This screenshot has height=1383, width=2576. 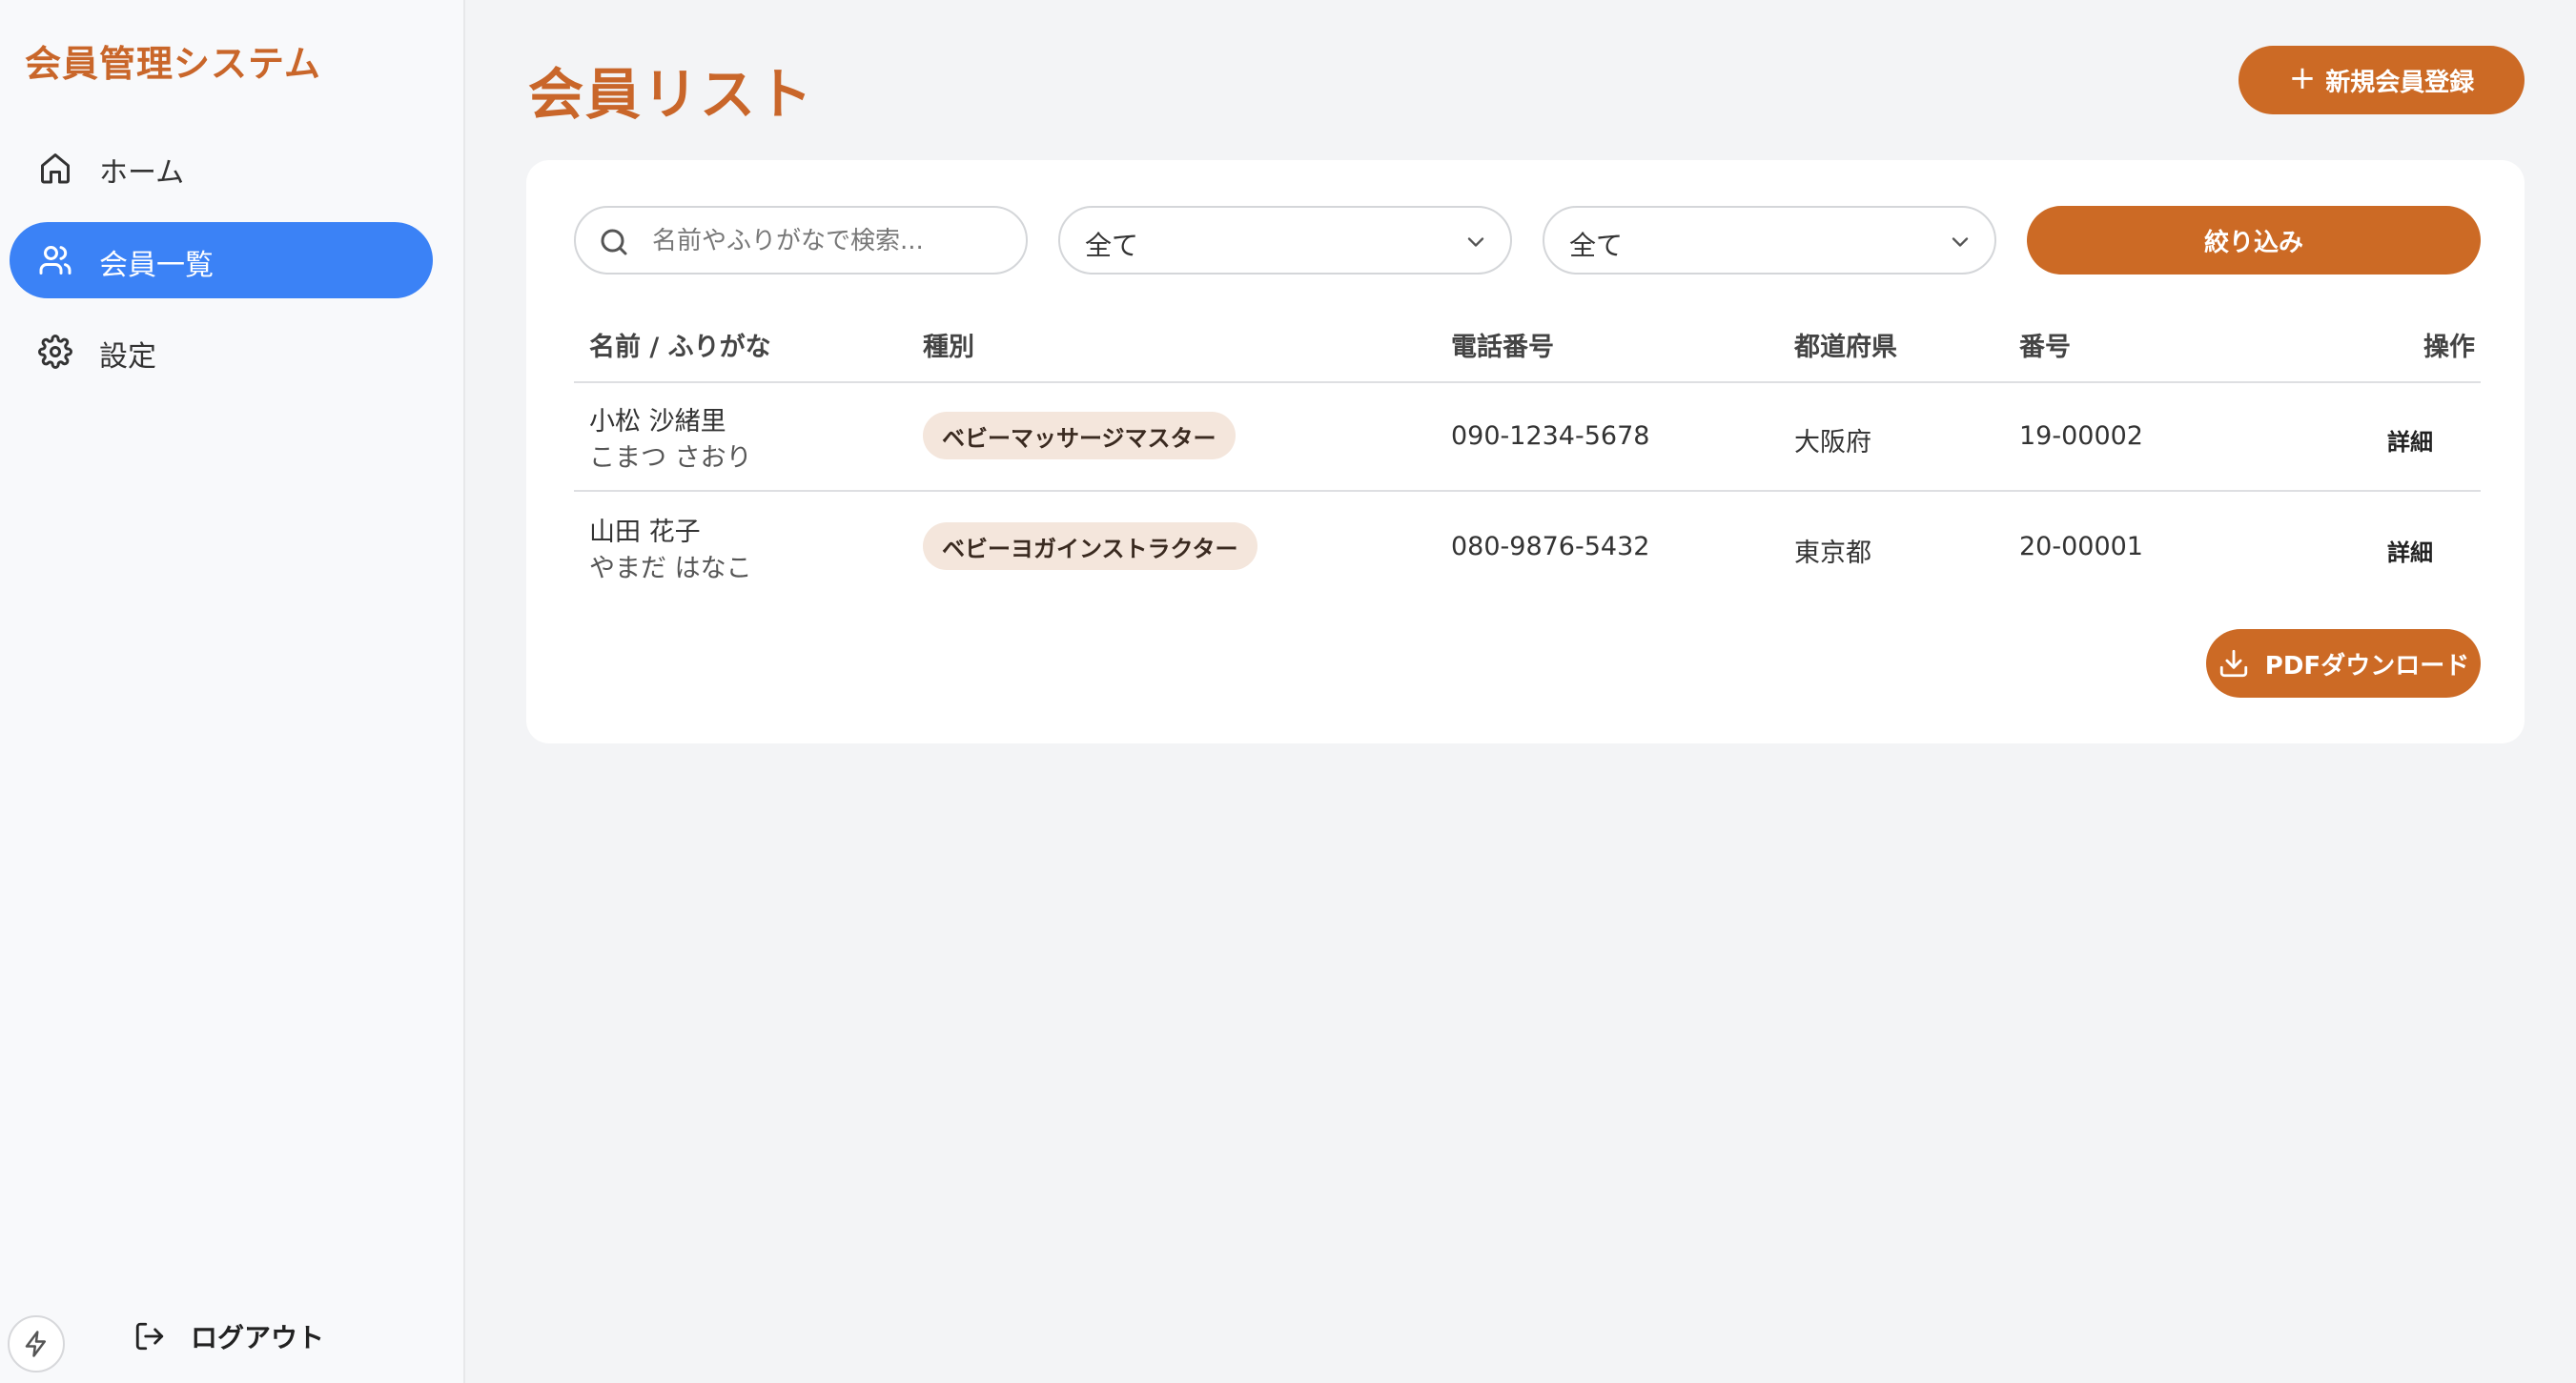 I want to click on new-member-label: 新規会員登録, so click(x=2400, y=82).